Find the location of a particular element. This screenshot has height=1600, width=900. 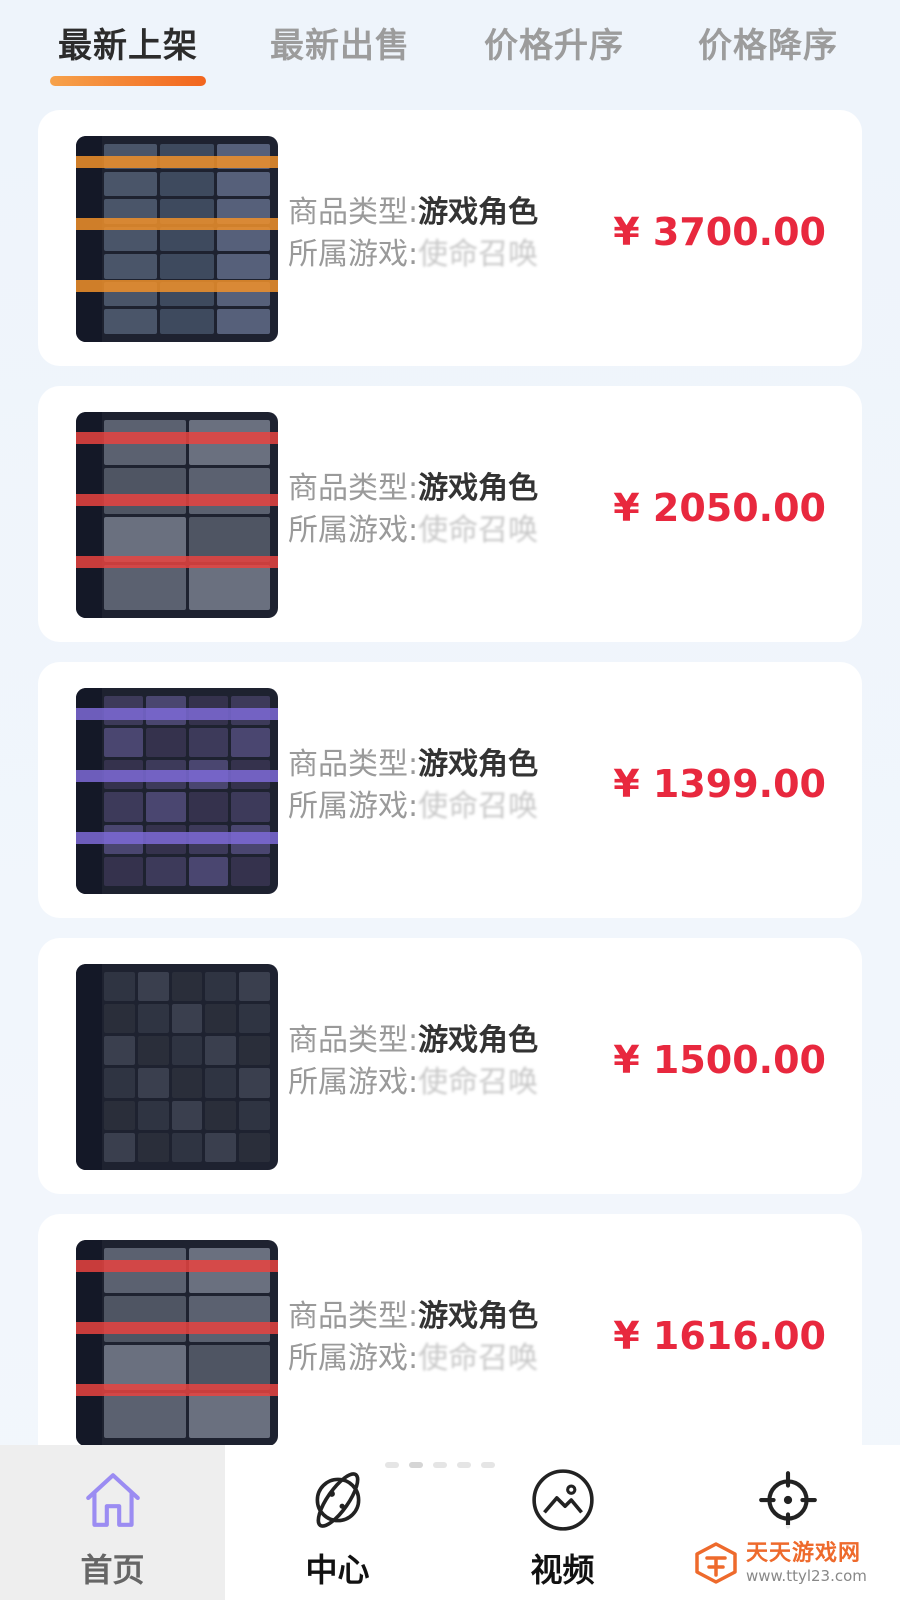

listing-price: ¥ 1399.00 is located at coordinates (719, 784).